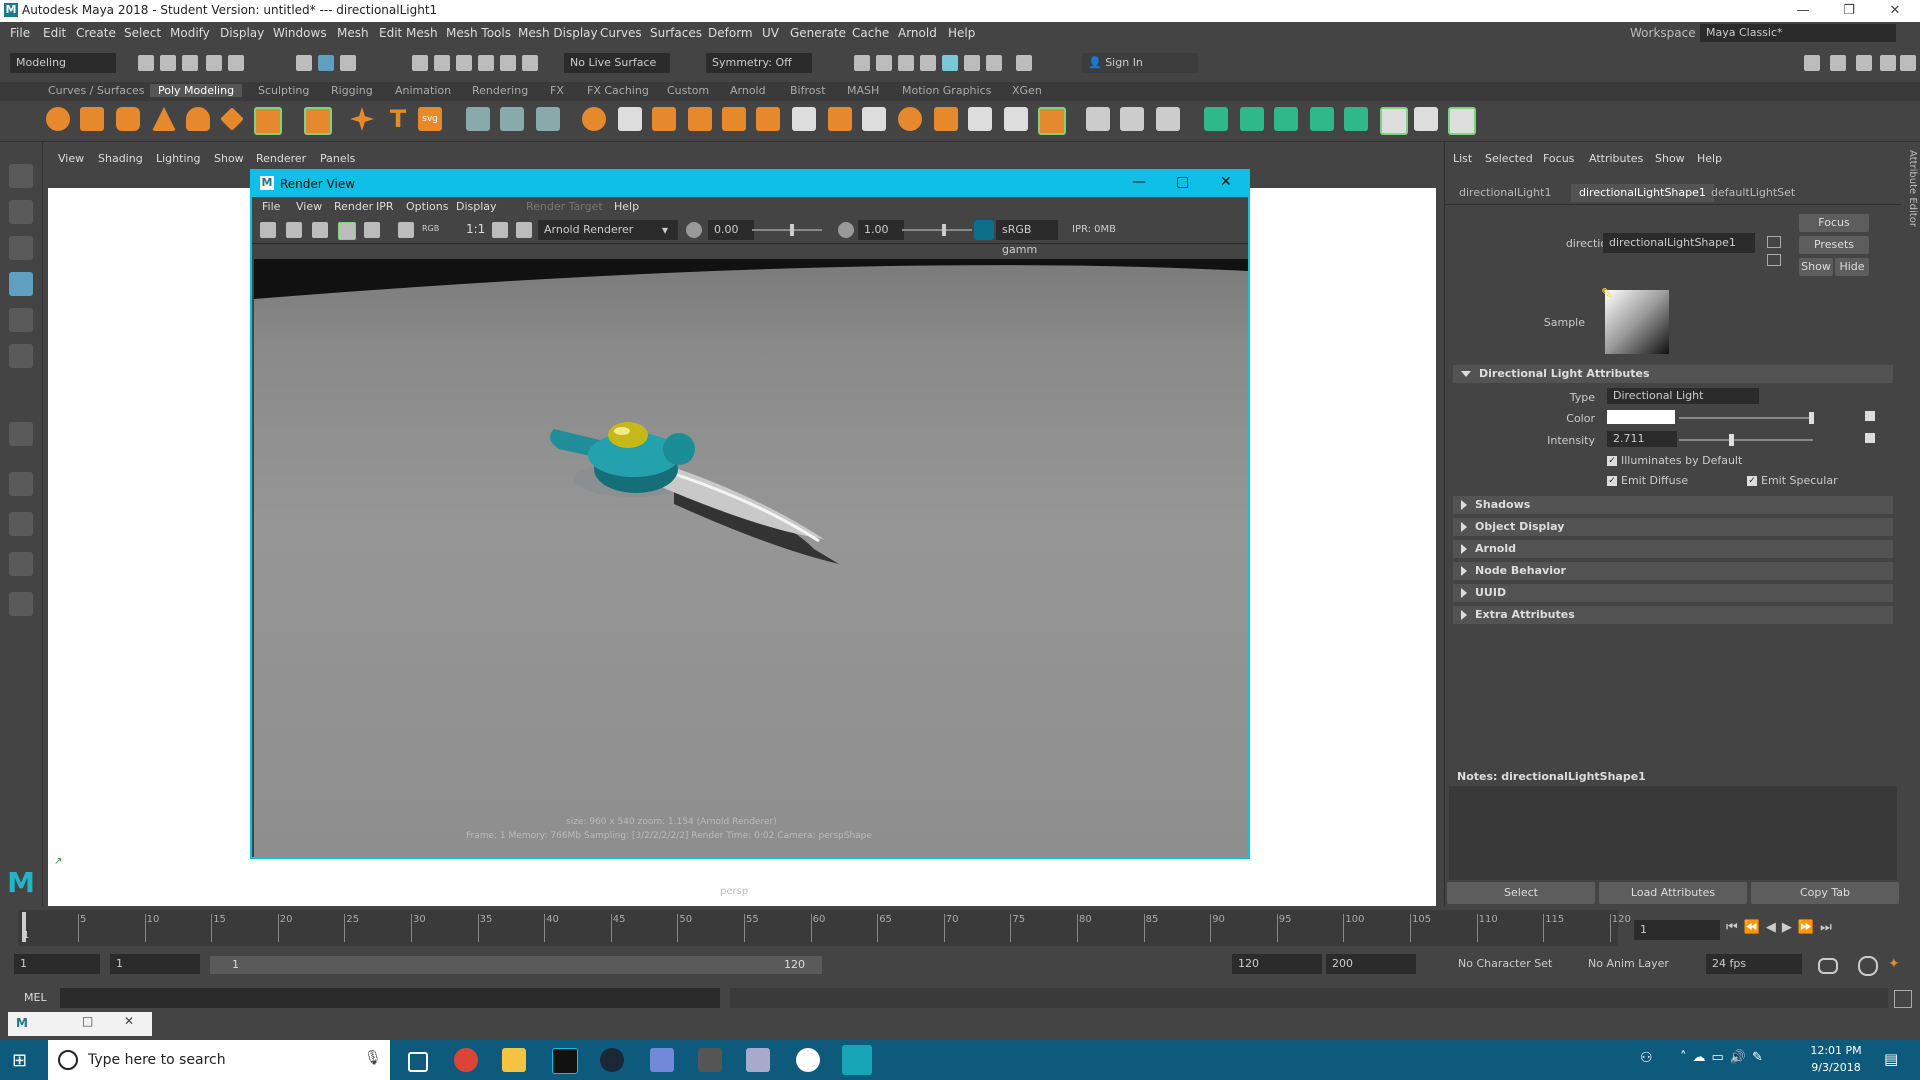 The height and width of the screenshot is (1080, 1920). What do you see at coordinates (514, 1060) in the screenshot?
I see `file-explorer-icon` at bounding box center [514, 1060].